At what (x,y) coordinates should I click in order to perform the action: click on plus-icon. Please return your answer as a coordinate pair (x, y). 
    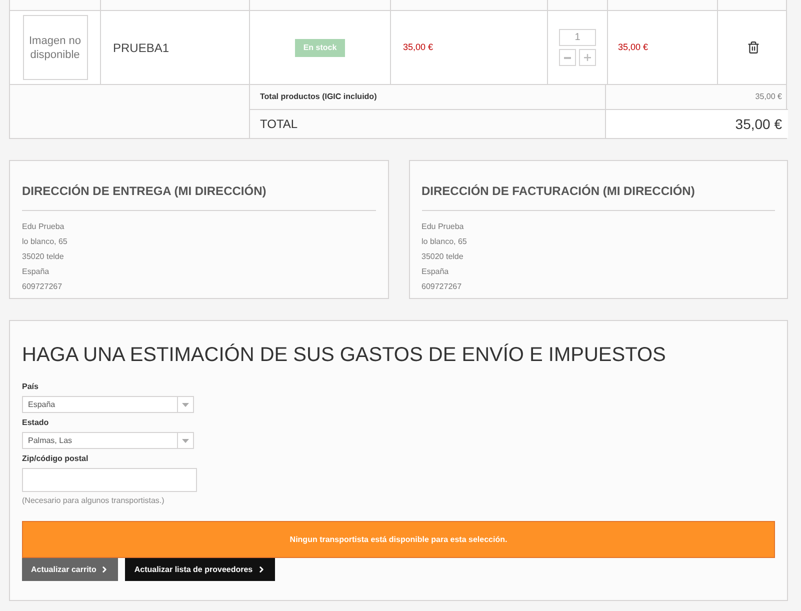
    Looking at the image, I should click on (587, 57).